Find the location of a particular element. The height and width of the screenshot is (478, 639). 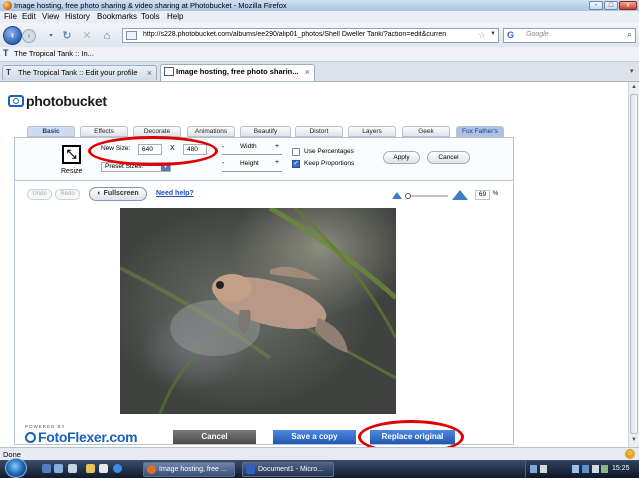

height-increase-button: + is located at coordinates (277, 162).